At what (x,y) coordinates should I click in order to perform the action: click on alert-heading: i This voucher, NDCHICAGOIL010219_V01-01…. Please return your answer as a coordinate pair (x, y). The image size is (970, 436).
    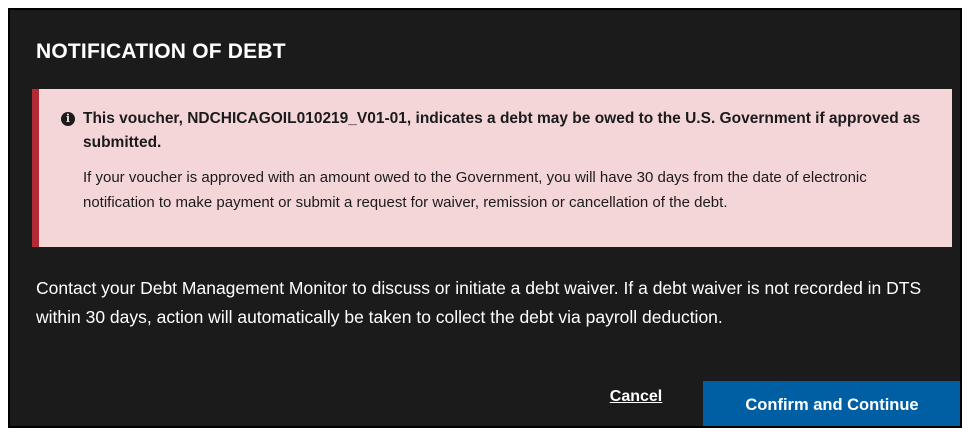
    Looking at the image, I should click on (495, 131).